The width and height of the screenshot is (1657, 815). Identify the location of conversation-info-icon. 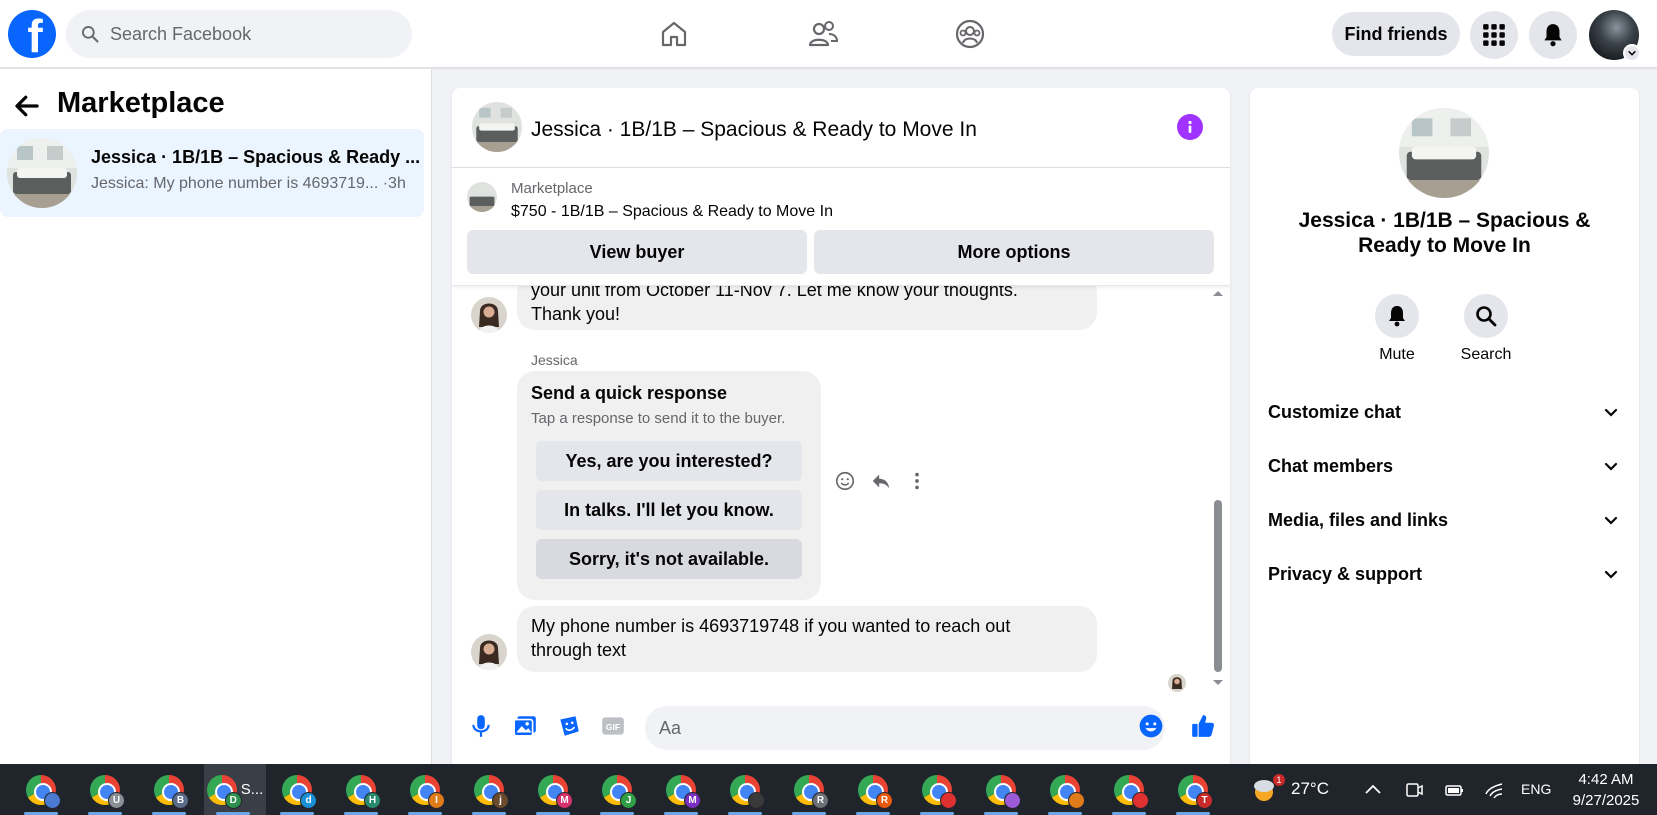
(1190, 127).